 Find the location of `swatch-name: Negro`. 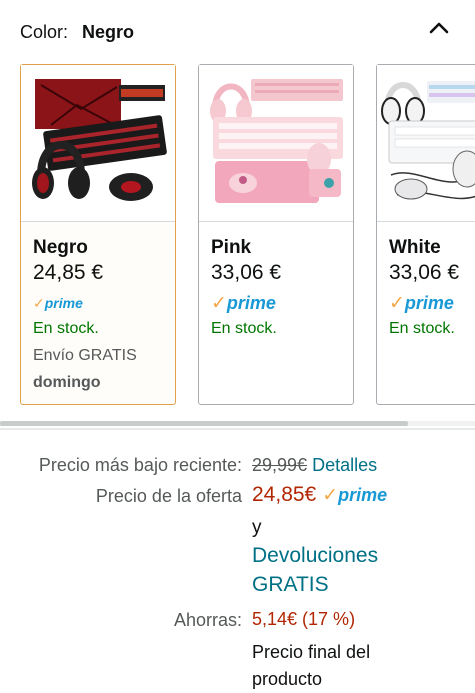

swatch-name: Negro is located at coordinates (60, 247).